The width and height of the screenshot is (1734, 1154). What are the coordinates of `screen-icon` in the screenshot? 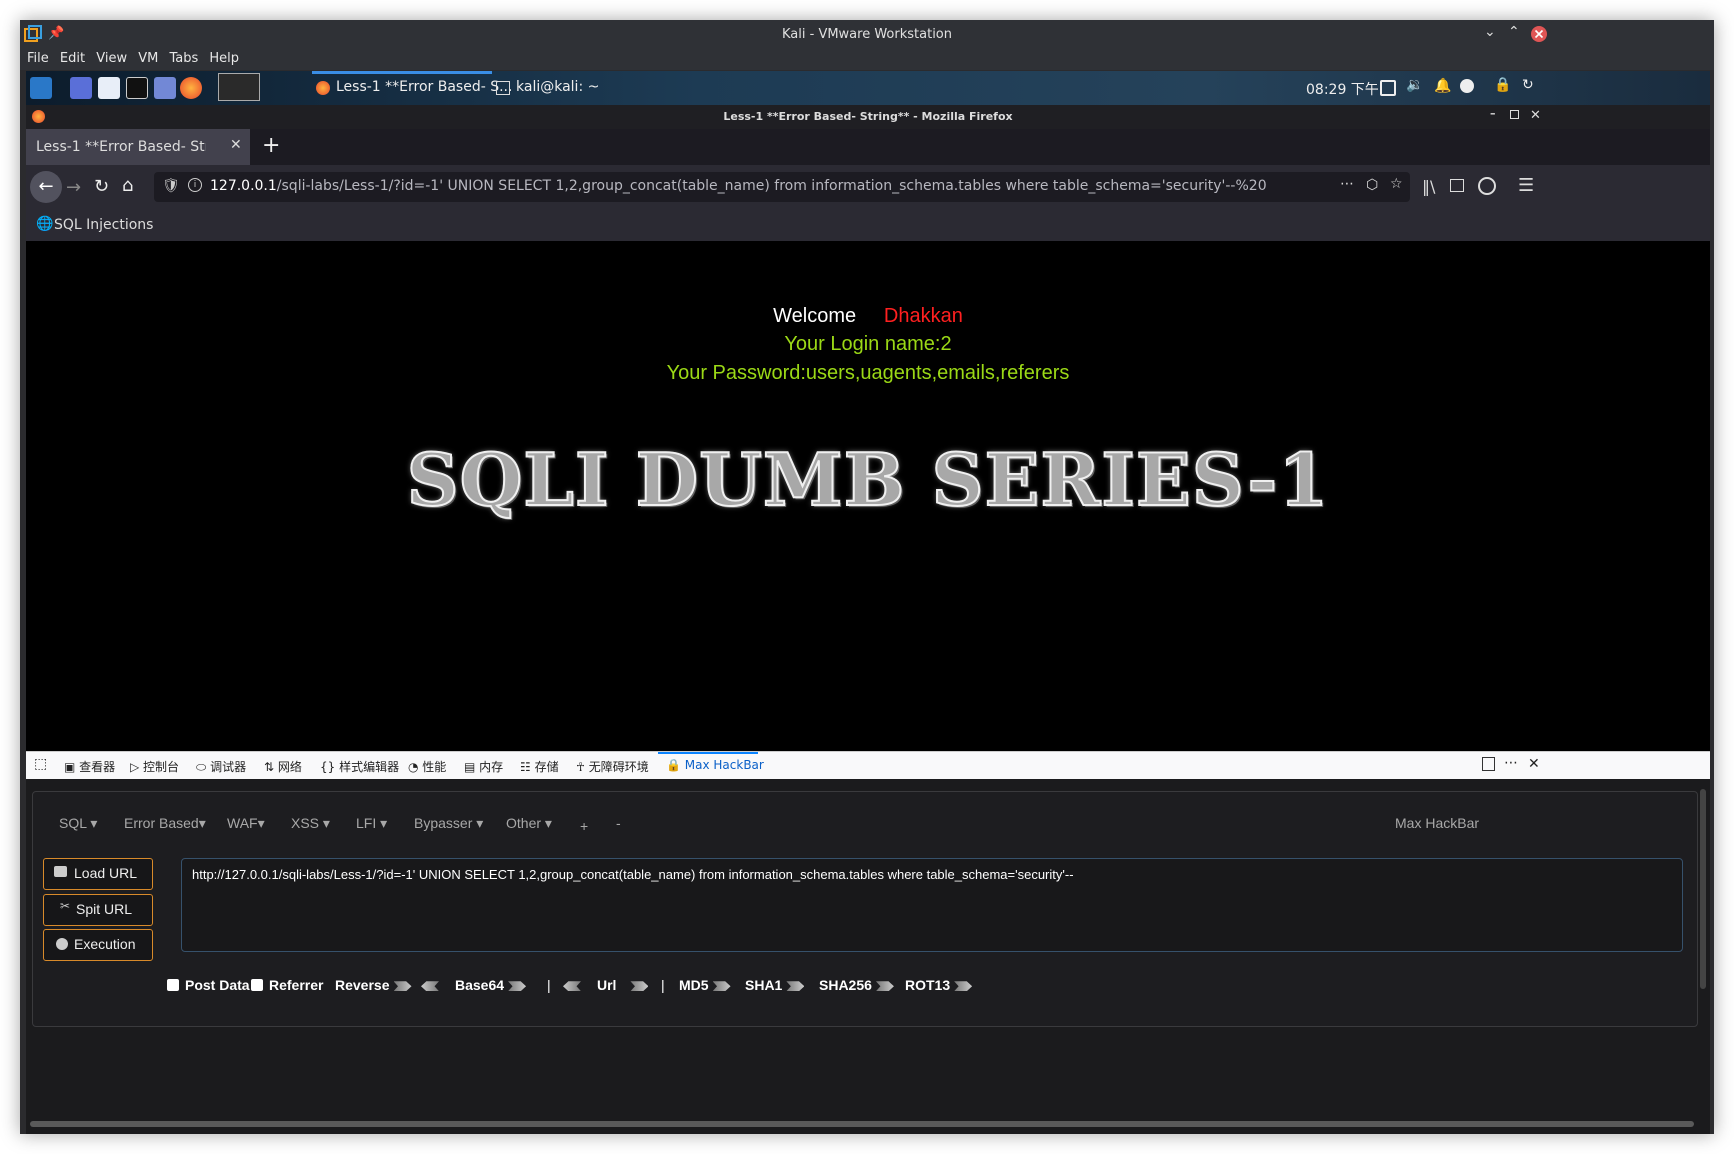 It's located at (165, 88).